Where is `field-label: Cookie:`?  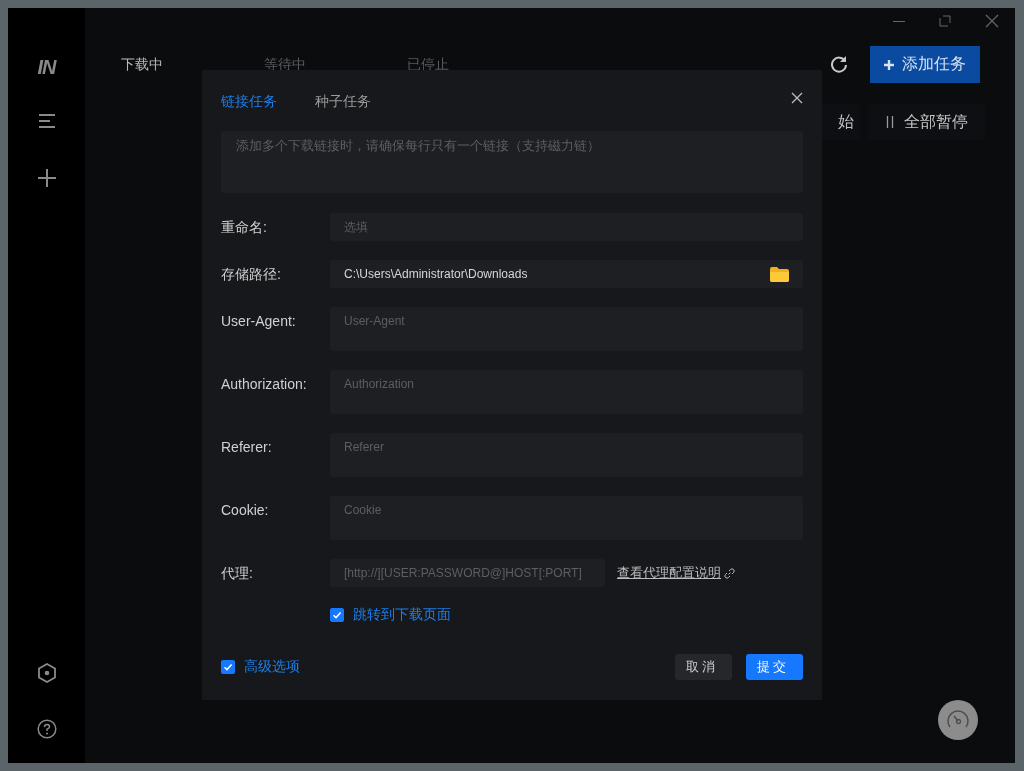
field-label: Cookie: is located at coordinates (245, 510).